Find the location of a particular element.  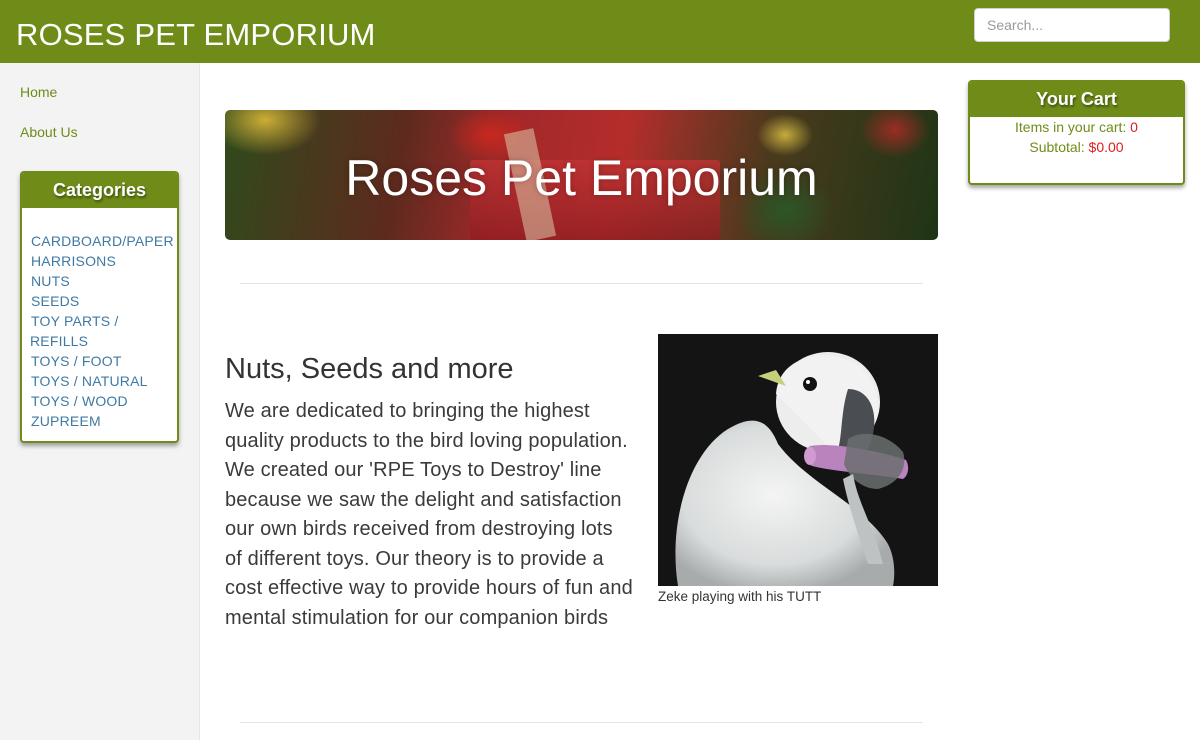

search-input is located at coordinates (1072, 25).